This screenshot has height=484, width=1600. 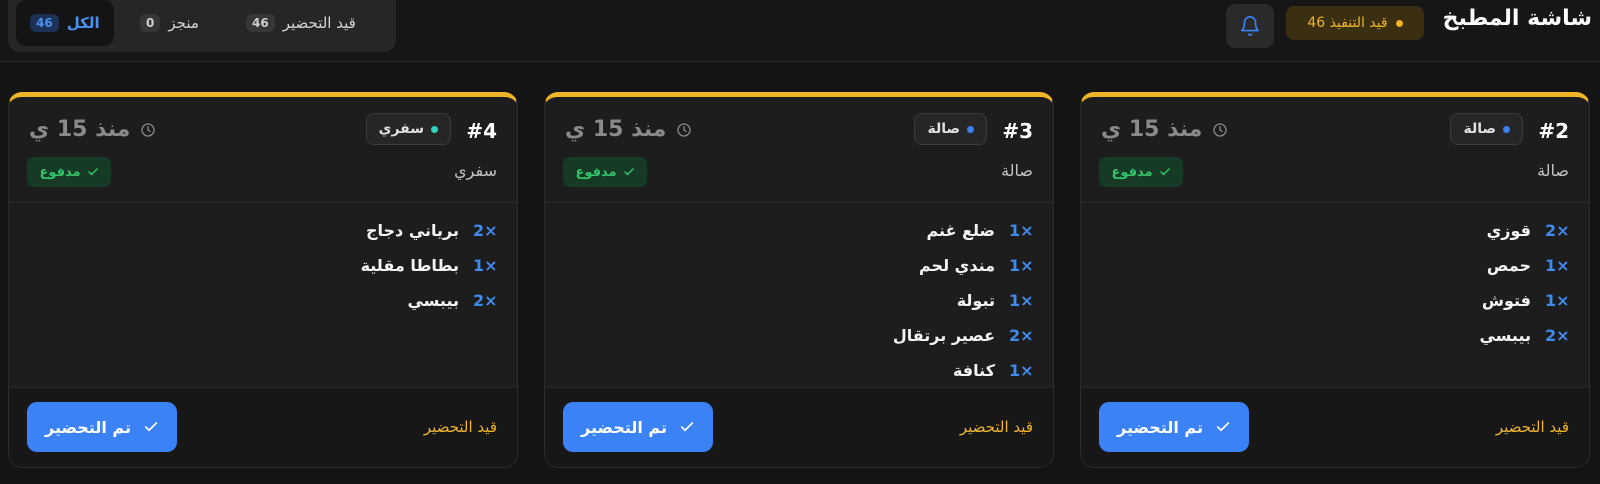 What do you see at coordinates (150, 23) in the screenshot?
I see `tab-done-count: 0` at bounding box center [150, 23].